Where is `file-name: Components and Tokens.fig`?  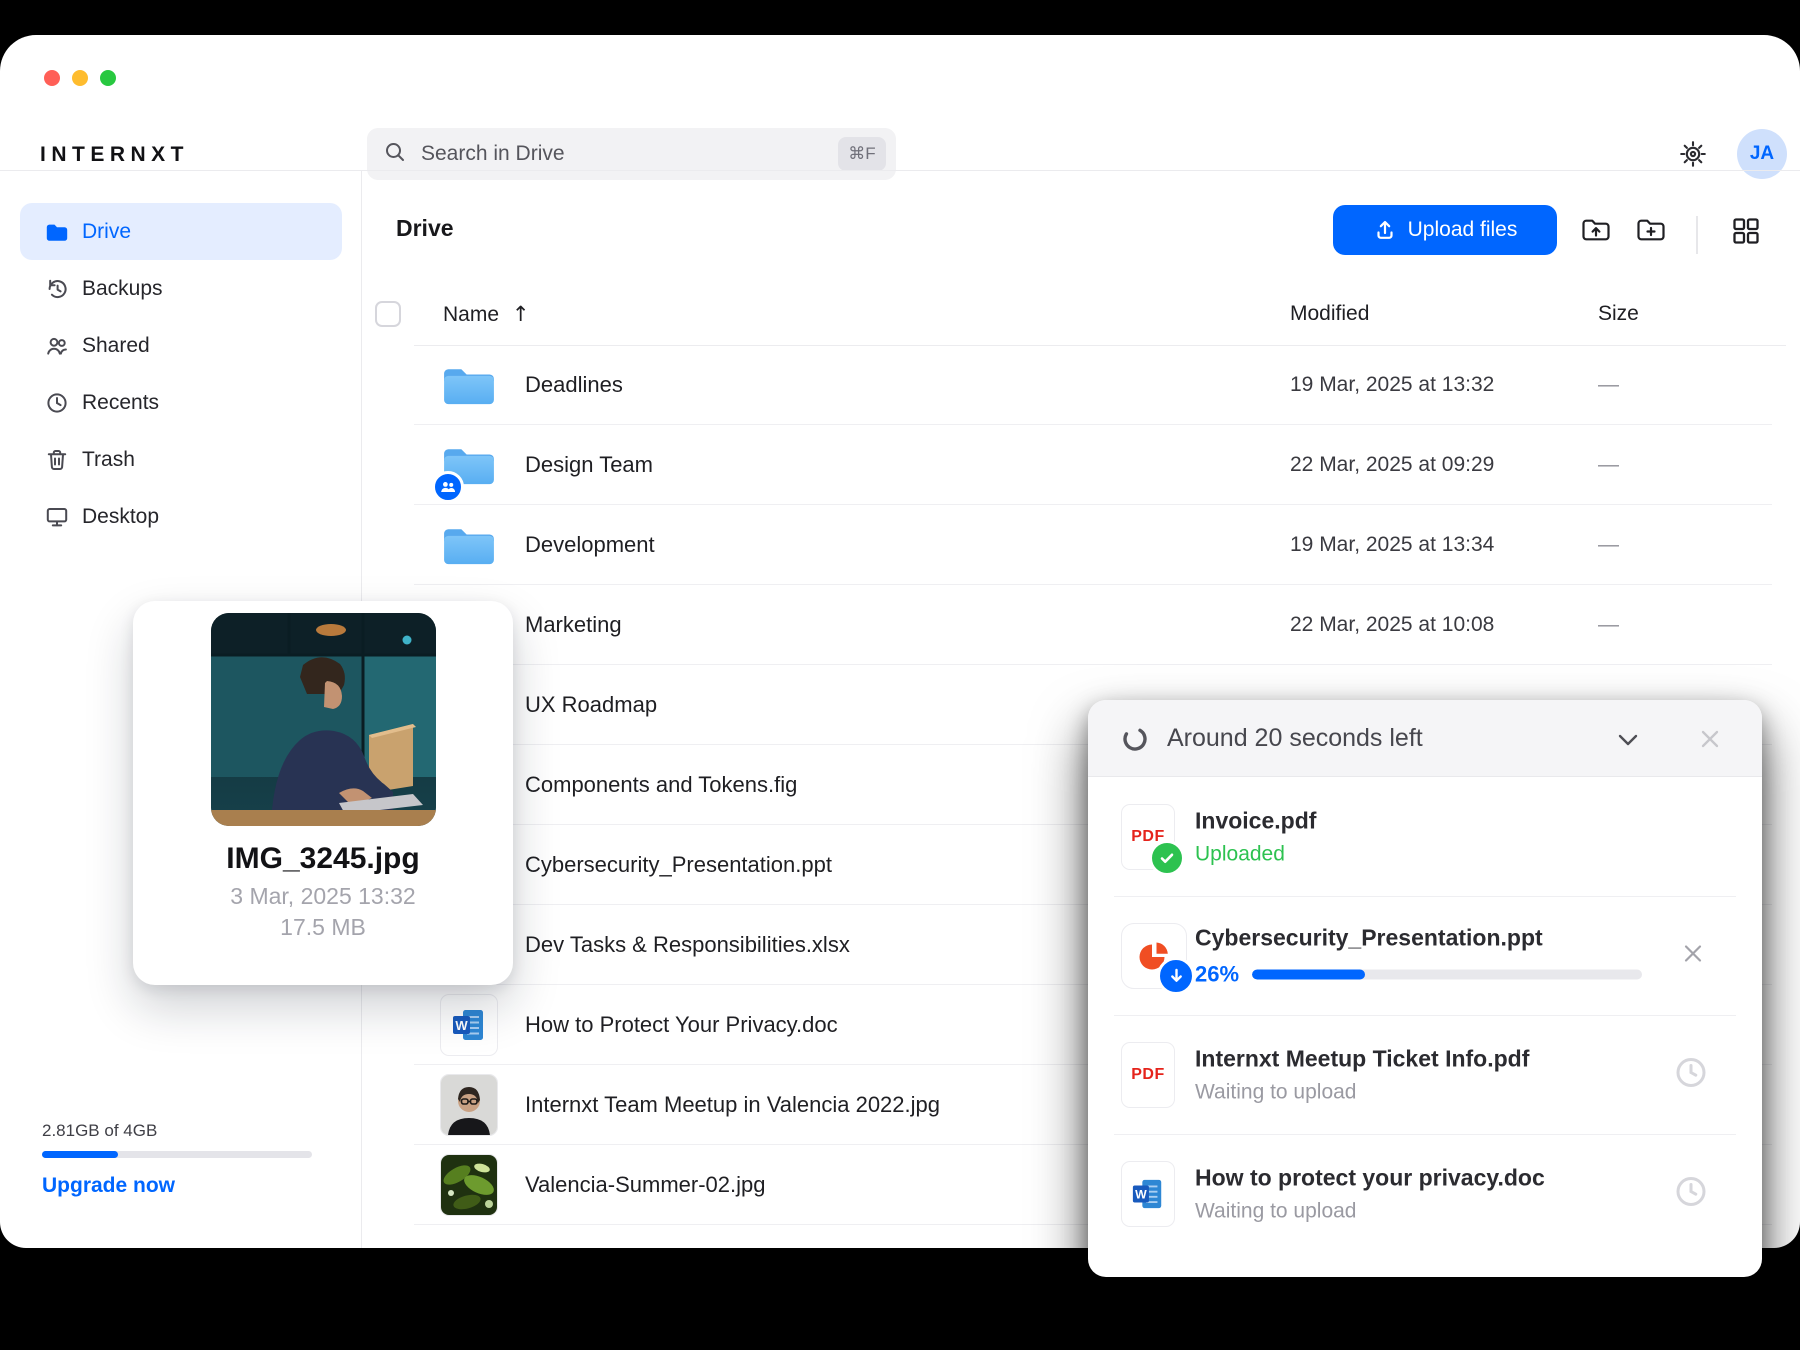
file-name: Components and Tokens.fig is located at coordinates (661, 784).